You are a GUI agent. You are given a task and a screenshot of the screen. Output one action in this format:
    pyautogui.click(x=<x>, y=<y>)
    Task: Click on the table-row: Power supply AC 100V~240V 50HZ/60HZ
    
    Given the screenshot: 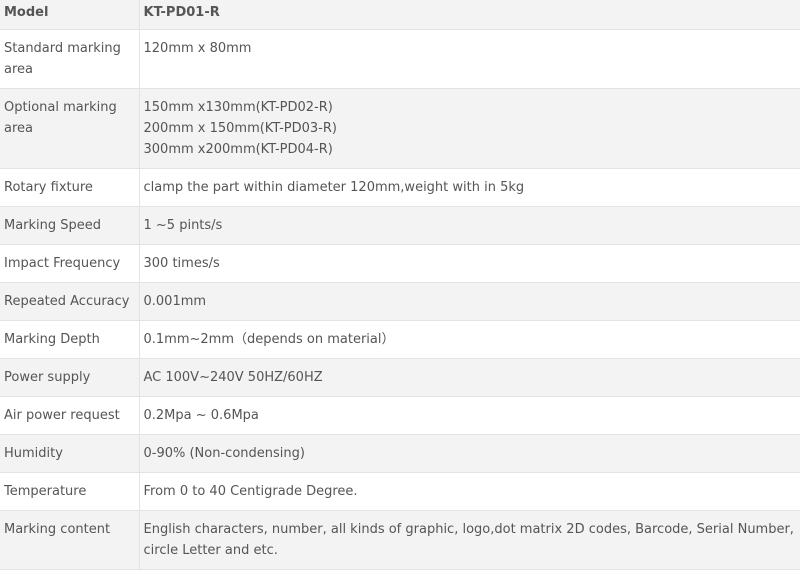 What is the action you would take?
    pyautogui.click(x=400, y=377)
    